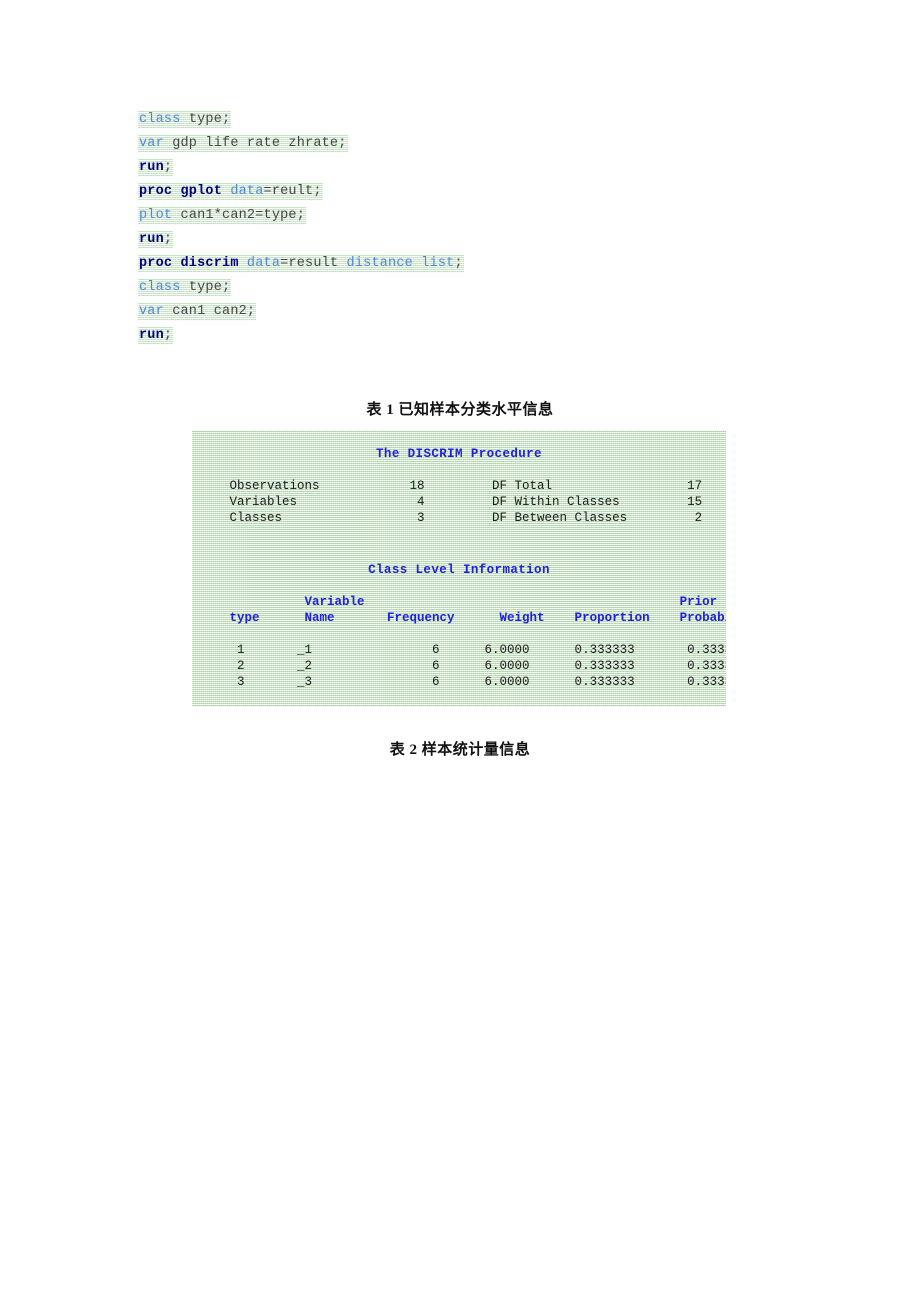 The image size is (920, 1302). What do you see at coordinates (209, 311) in the screenshot?
I see `code-text: can1 can2;` at bounding box center [209, 311].